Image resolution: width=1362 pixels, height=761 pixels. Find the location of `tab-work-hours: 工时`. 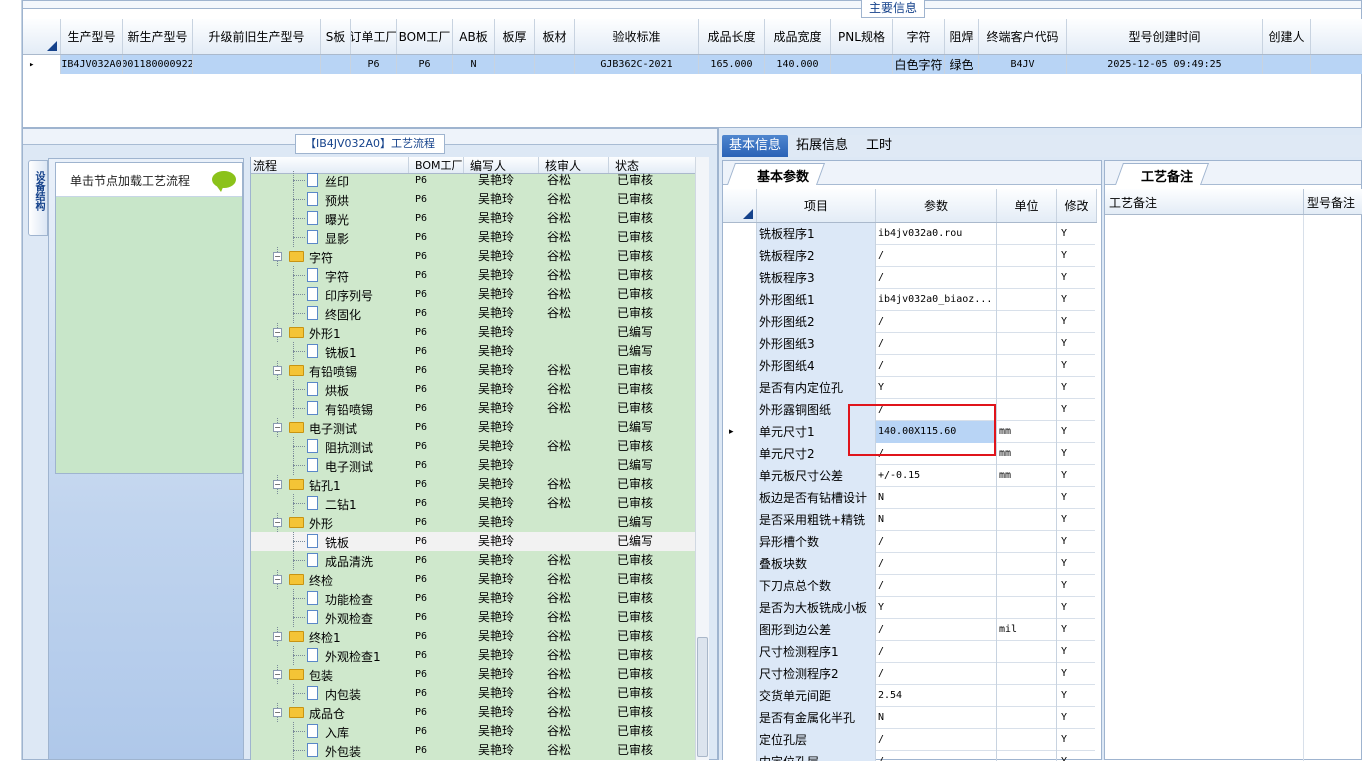

tab-work-hours: 工时 is located at coordinates (879, 146).